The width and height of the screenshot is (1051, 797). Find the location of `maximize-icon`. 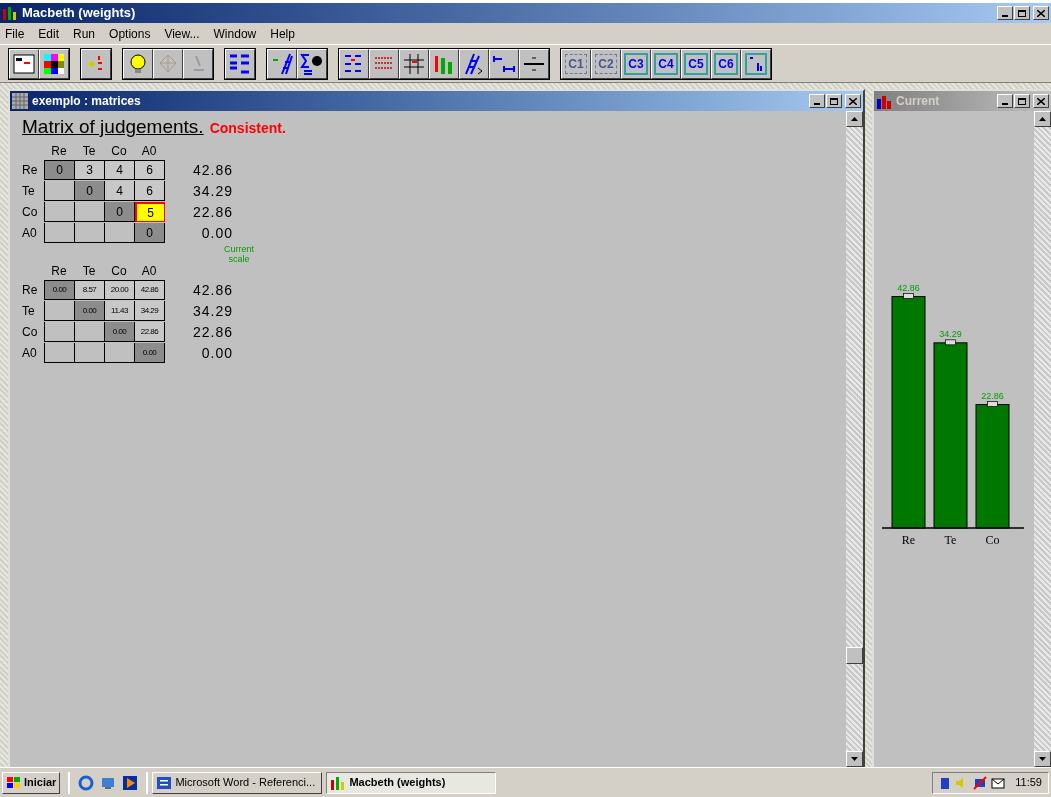

maximize-icon is located at coordinates (1022, 13).